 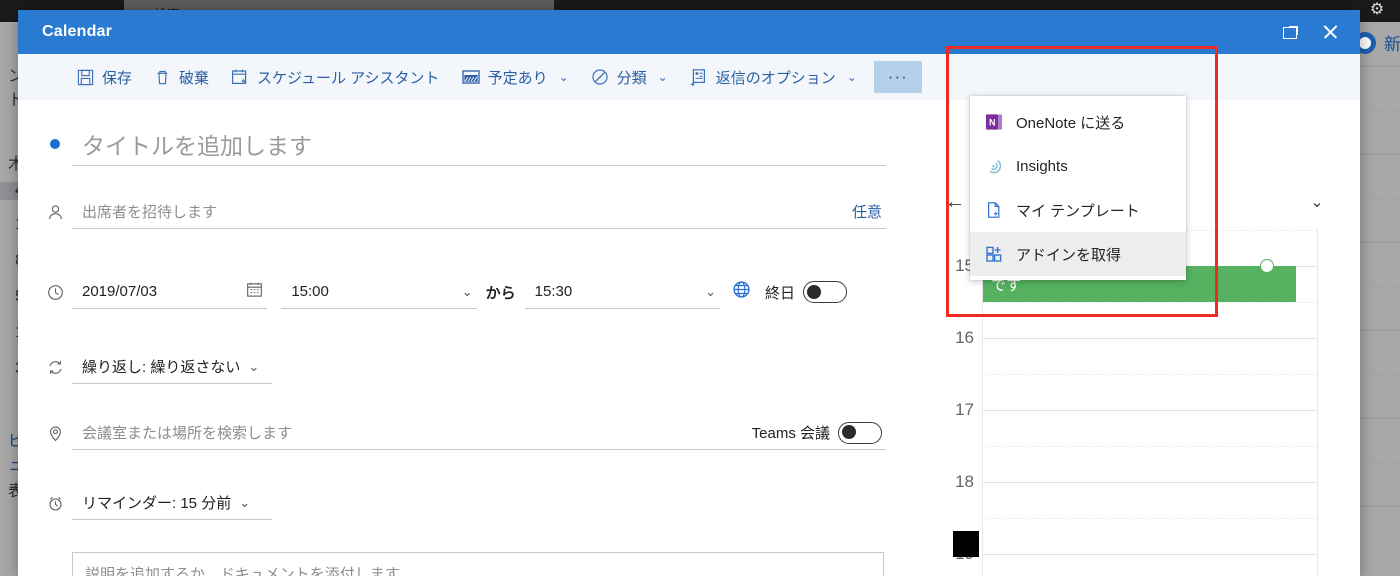 What do you see at coordinates (242, 571) in the screenshot?
I see `description-placeholder: 説明を追加するか、ドキュメントを添付します` at bounding box center [242, 571].